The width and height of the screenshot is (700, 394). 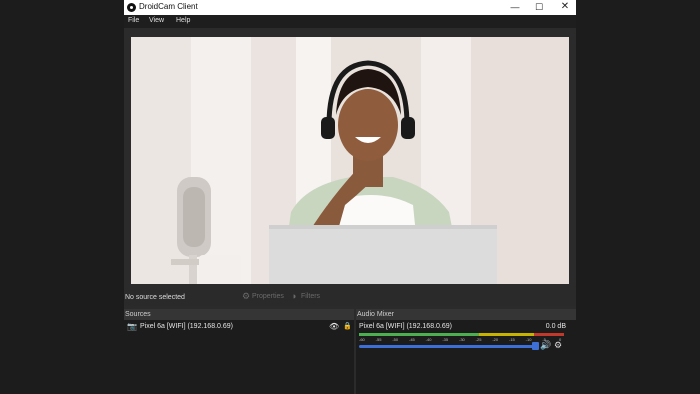 What do you see at coordinates (246, 296) in the screenshot?
I see `gear-icon: ⚙` at bounding box center [246, 296].